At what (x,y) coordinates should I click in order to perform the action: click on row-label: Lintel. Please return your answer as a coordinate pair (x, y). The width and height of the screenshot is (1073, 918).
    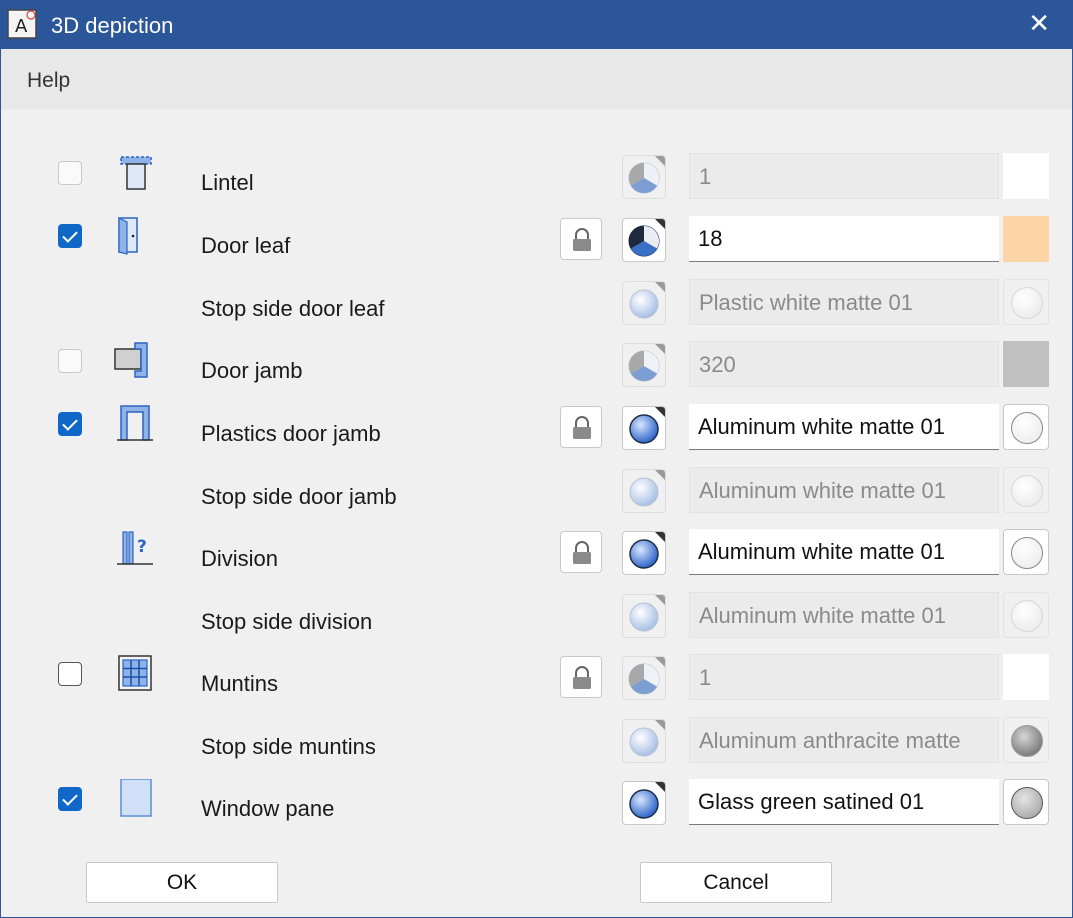
    Looking at the image, I should click on (227, 182).